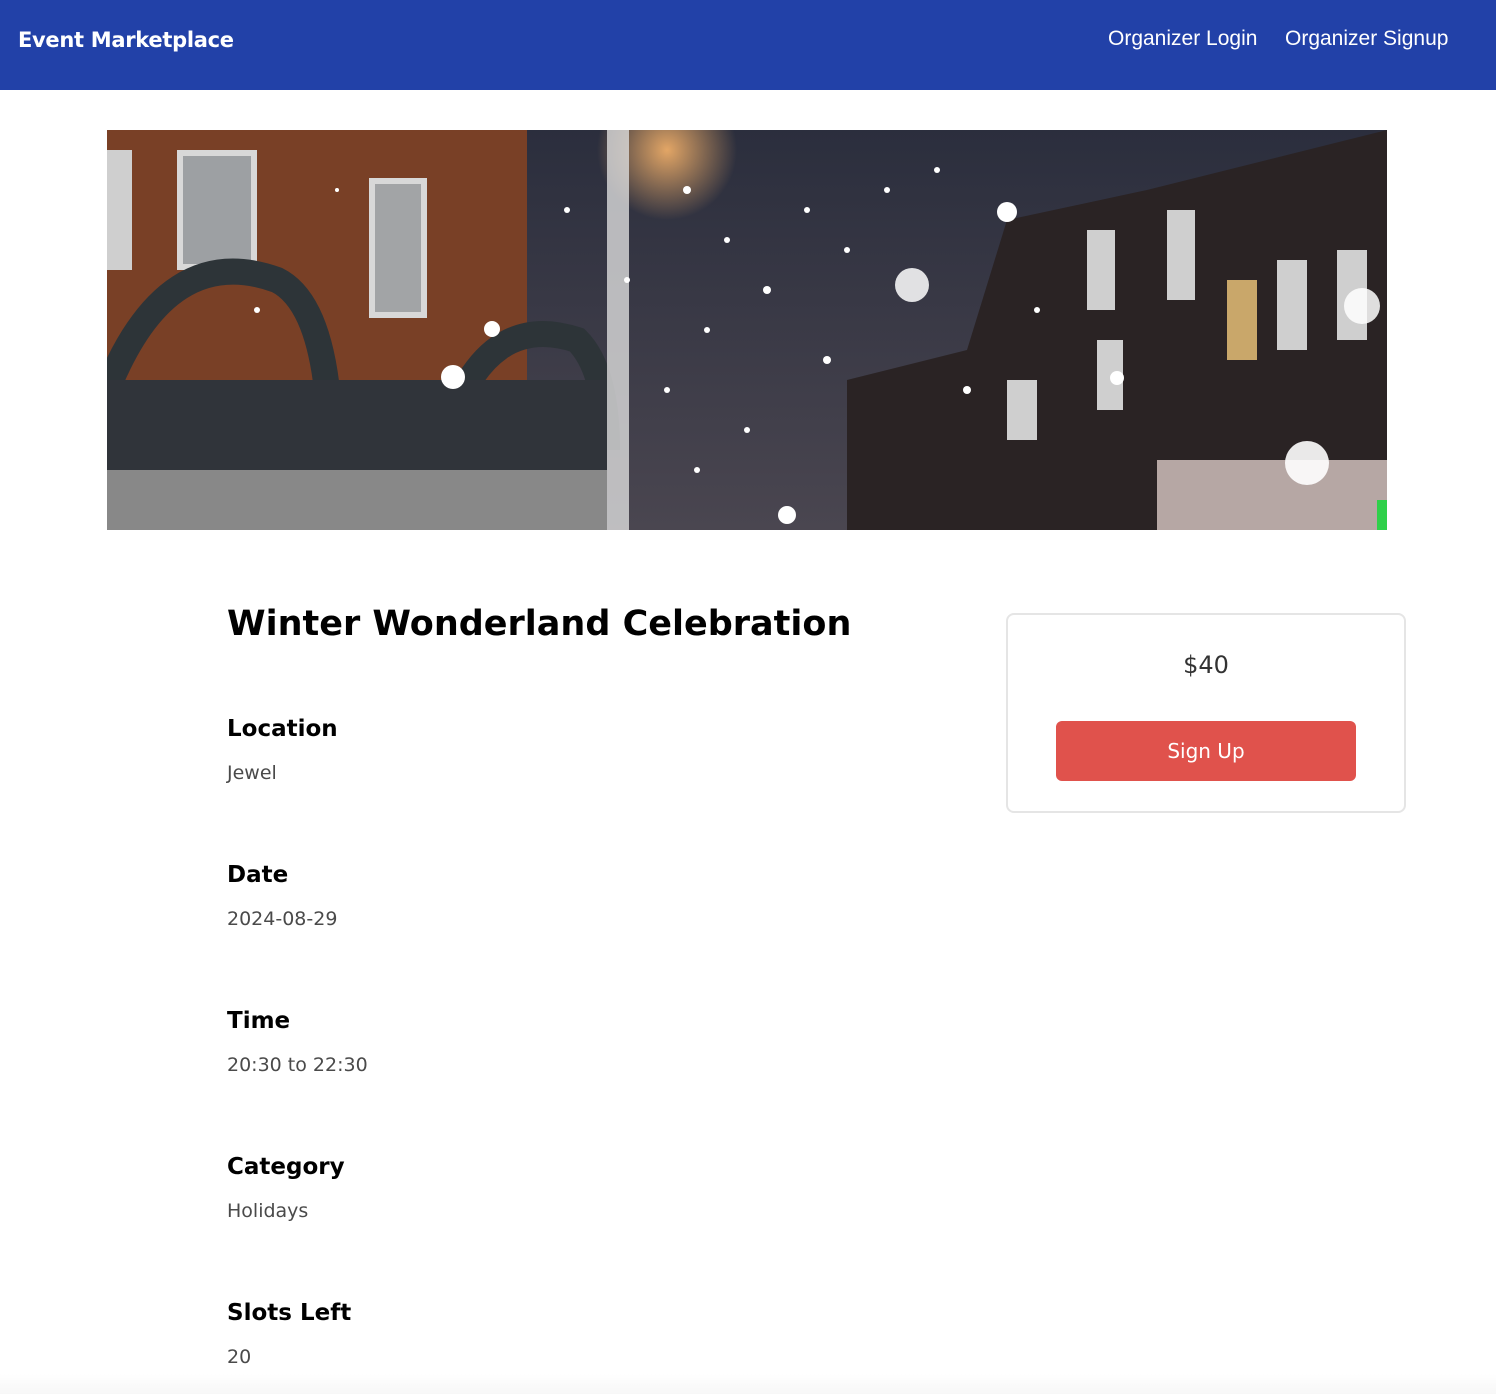 Image resolution: width=1496 pixels, height=1394 pixels. I want to click on organizer-login-link: Organizer Login, so click(1182, 39).